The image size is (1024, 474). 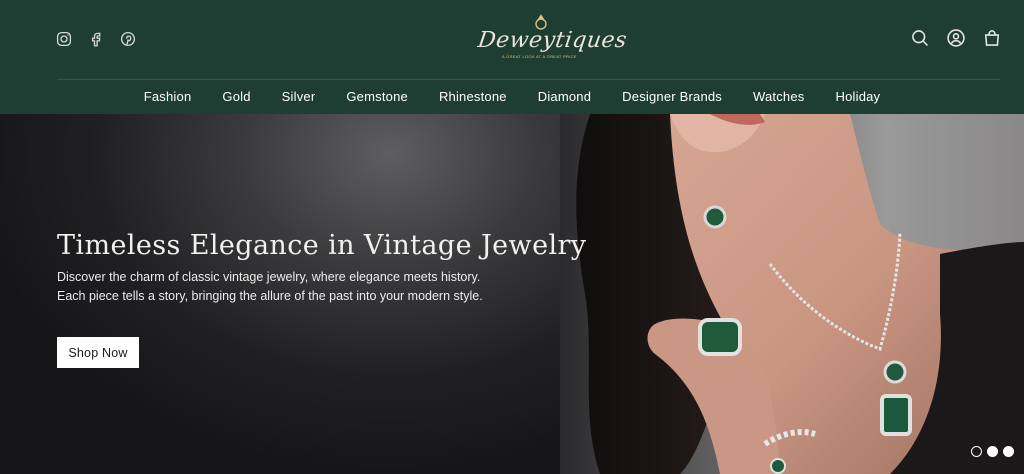 I want to click on nav-item-watches: Watches, so click(x=779, y=97).